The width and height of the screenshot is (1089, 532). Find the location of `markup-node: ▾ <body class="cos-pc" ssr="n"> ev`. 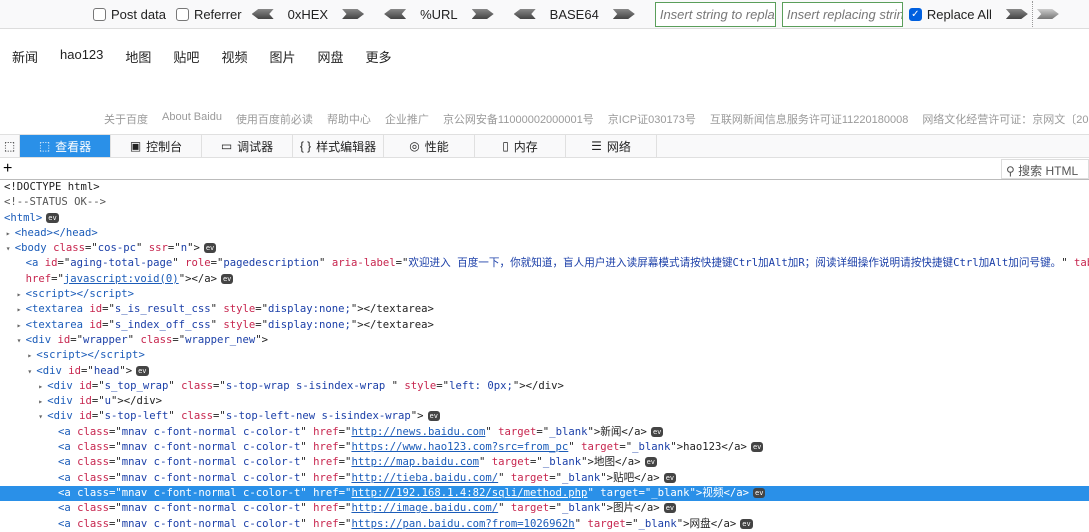

markup-node: ▾ <body class="cos-pc" ssr="n"> ev is located at coordinates (544, 248).